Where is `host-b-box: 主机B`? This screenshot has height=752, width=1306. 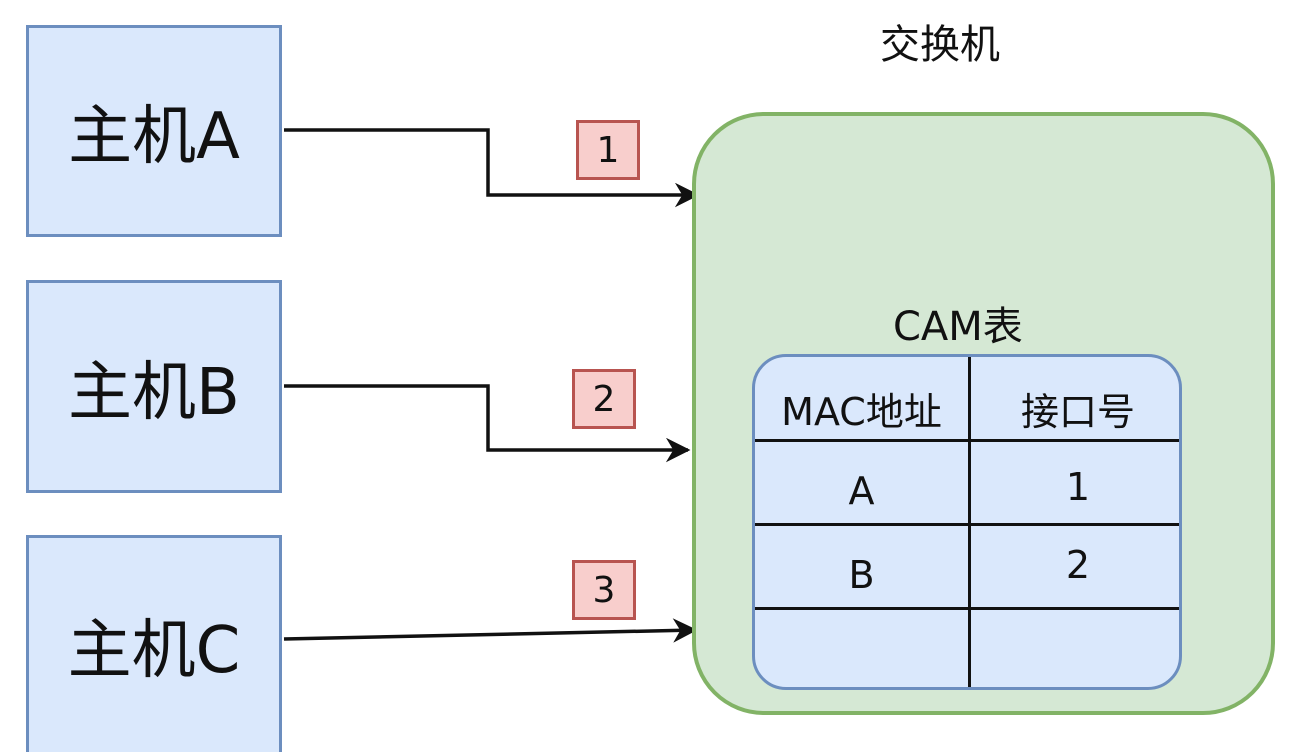
host-b-box: 主机B is located at coordinates (154, 386).